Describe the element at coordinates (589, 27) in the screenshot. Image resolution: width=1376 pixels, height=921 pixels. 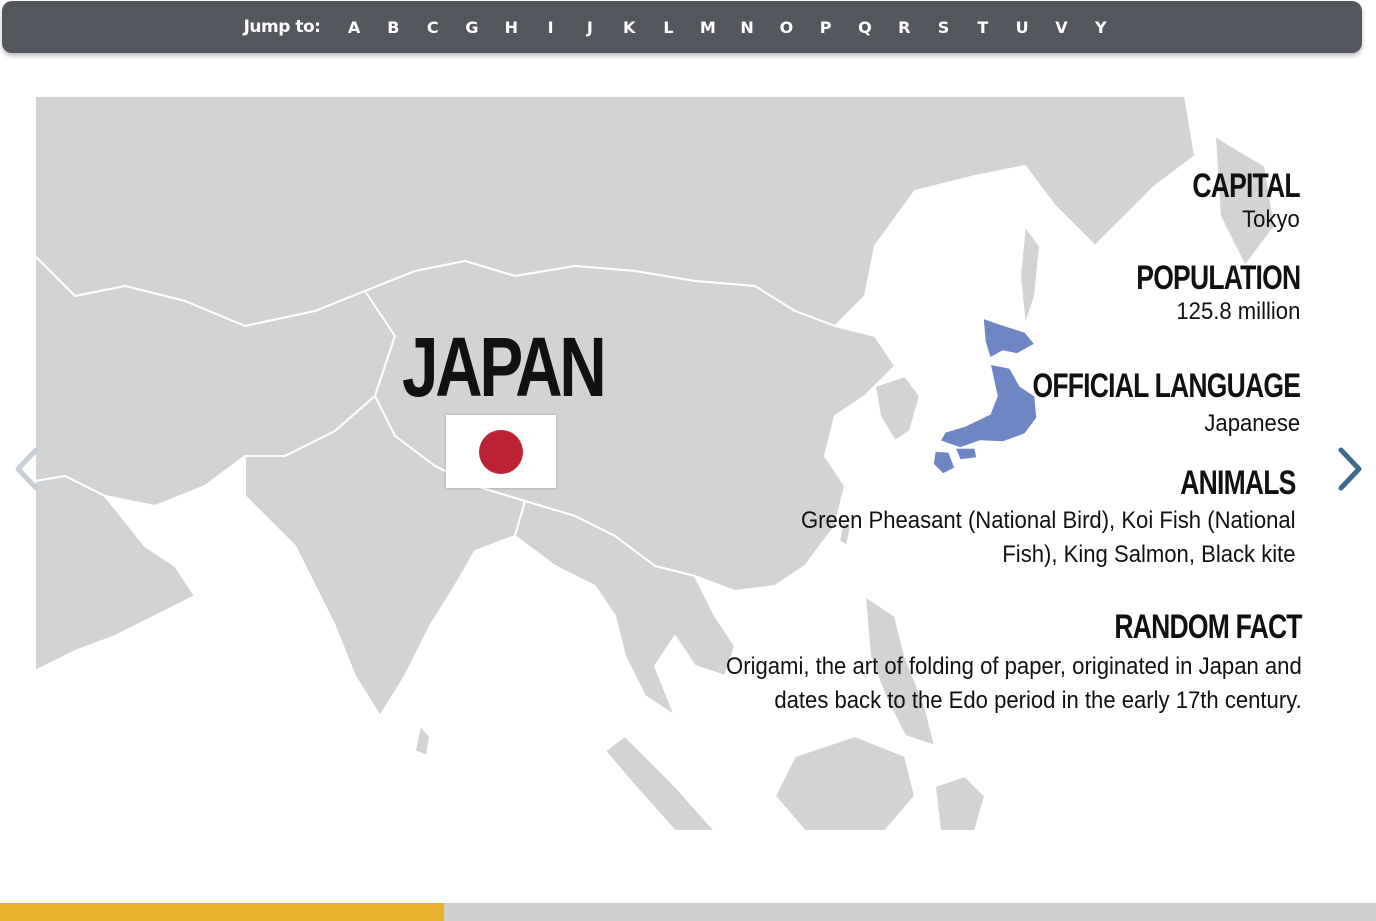
I see `jump-letter-j: J` at that location.